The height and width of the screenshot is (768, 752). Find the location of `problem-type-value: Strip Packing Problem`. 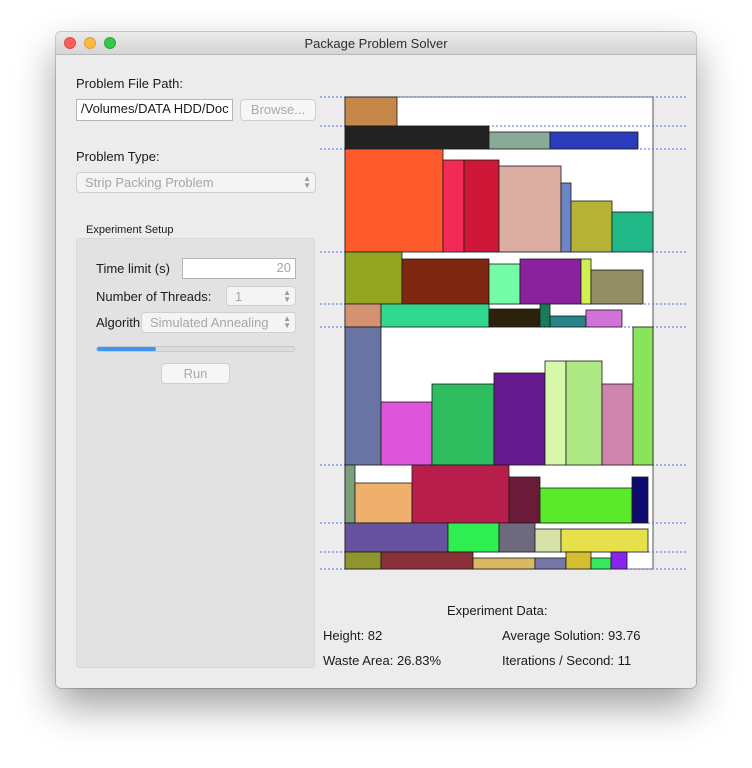

problem-type-value: Strip Packing Problem is located at coordinates (149, 182).